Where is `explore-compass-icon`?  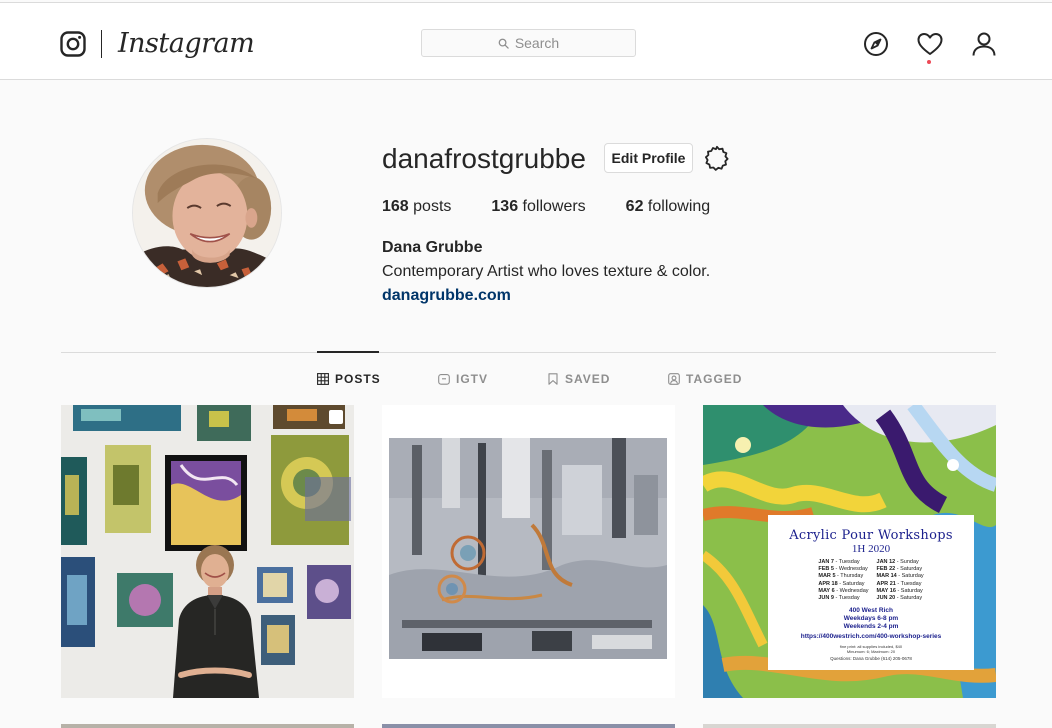
explore-compass-icon is located at coordinates (876, 44).